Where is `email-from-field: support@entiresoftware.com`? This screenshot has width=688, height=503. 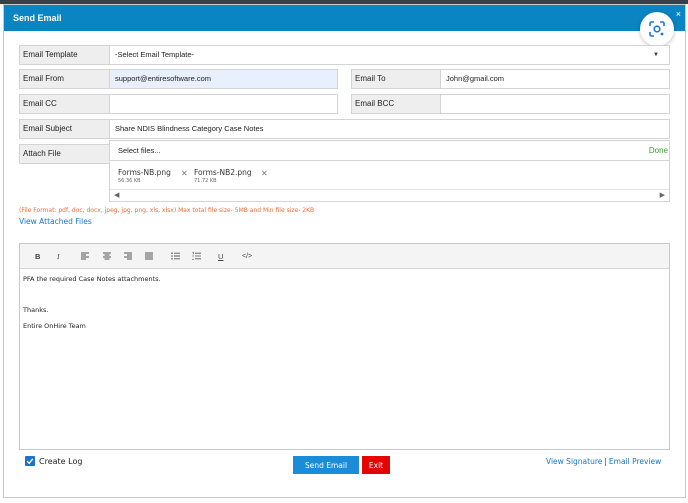 email-from-field: support@entiresoftware.com is located at coordinates (223, 79).